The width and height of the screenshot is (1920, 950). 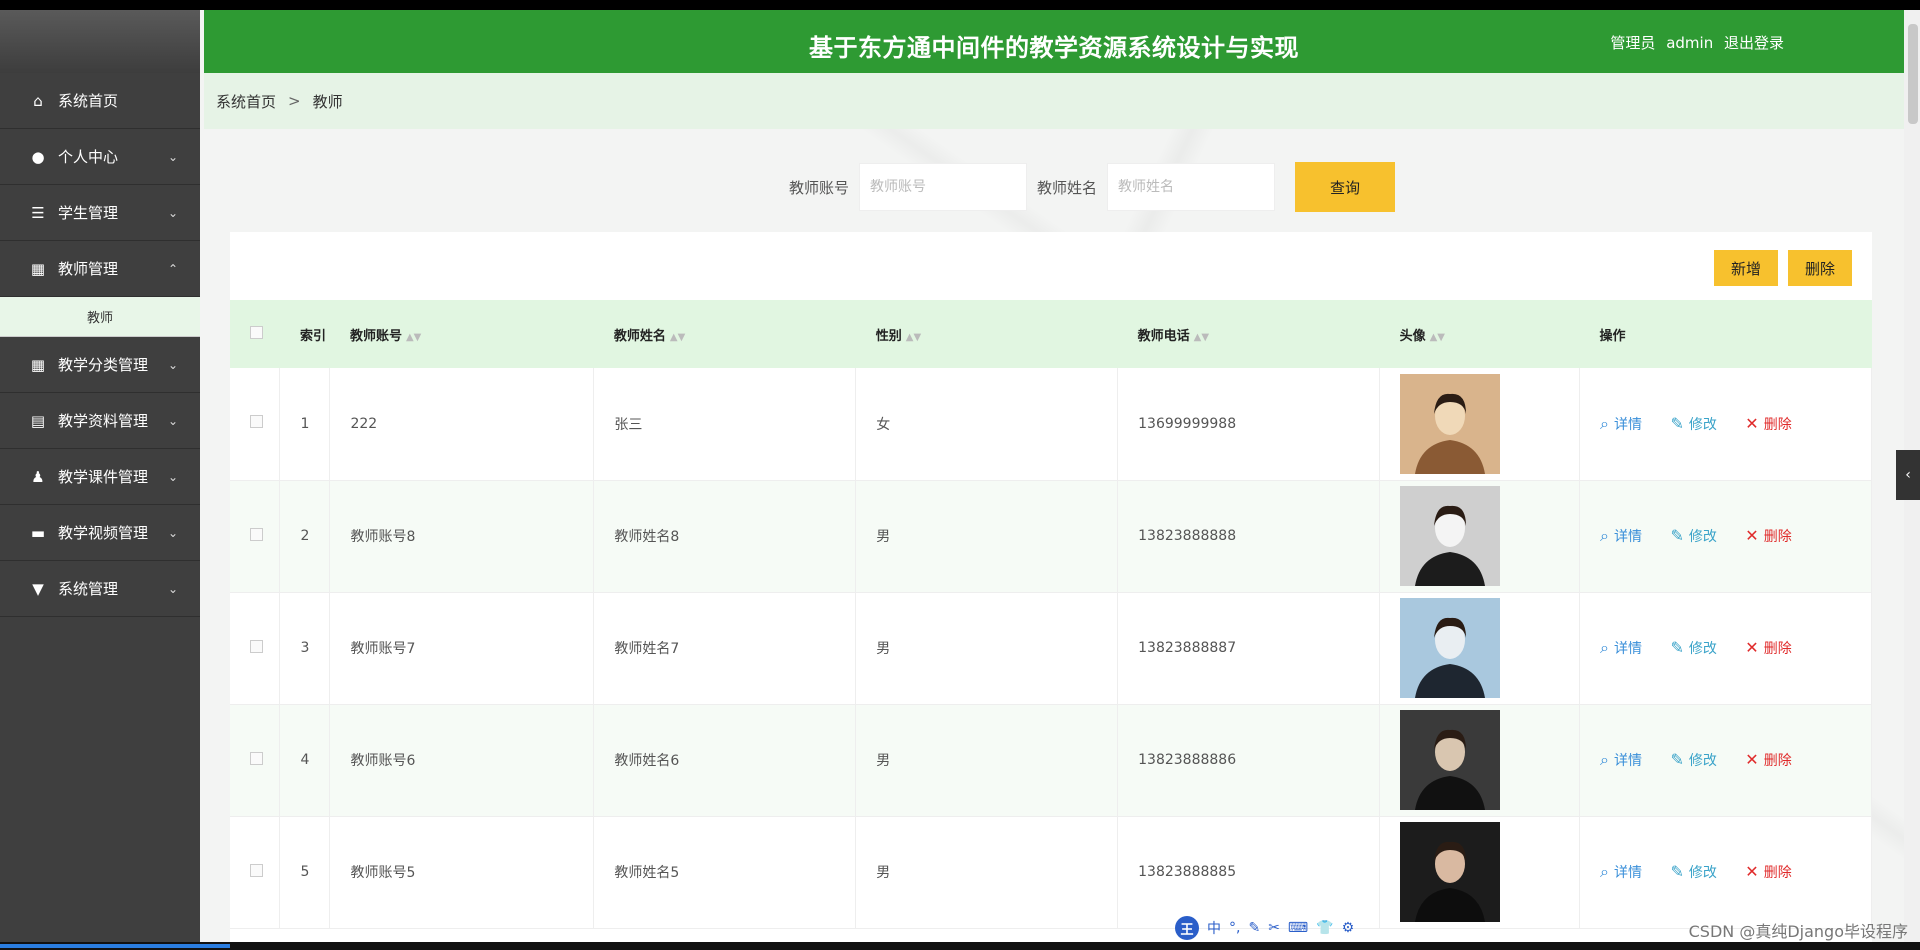 What do you see at coordinates (462, 648) in the screenshot?
I see `row-account: 教师账号7` at bounding box center [462, 648].